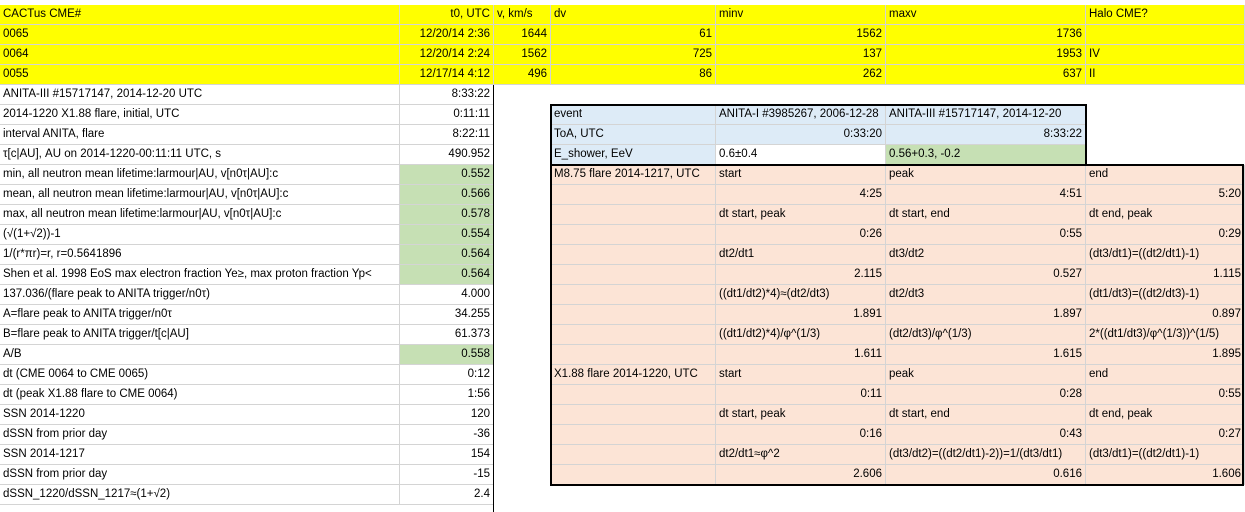 This screenshot has height=512, width=1245. Describe the element at coordinates (1165, 395) in the screenshot. I see `flare-cell: 0:55` at that location.